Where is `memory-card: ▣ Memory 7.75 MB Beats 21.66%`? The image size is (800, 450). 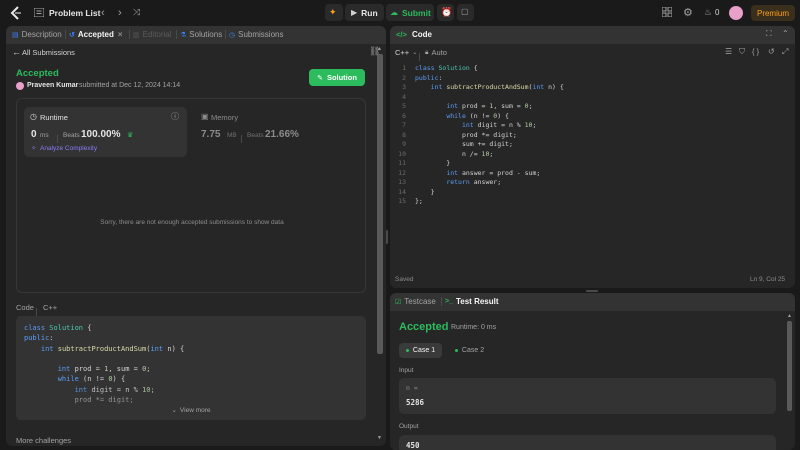
memory-card: ▣ Memory 7.75 MB Beats 21.66% is located at coordinates (277, 132).